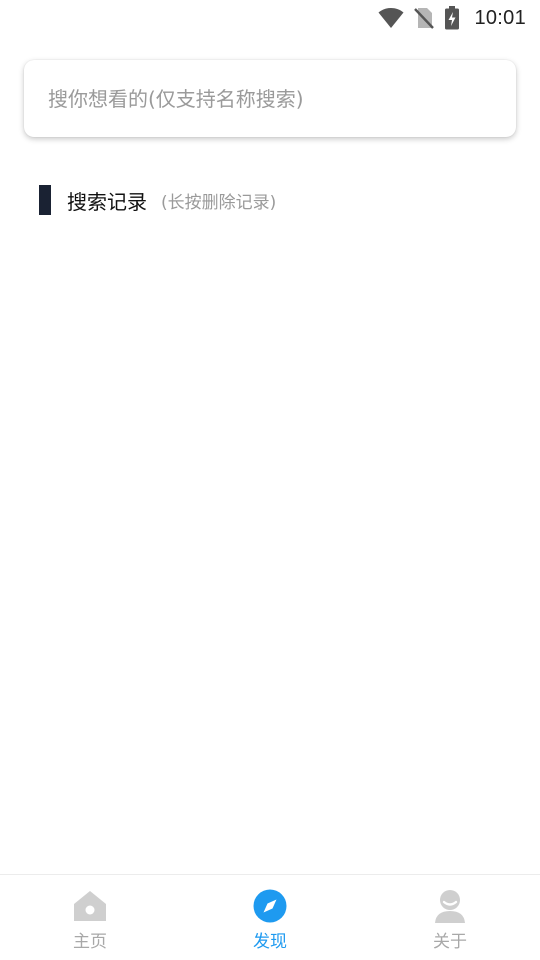 The width and height of the screenshot is (540, 960). I want to click on nav-item-home: 主页, so click(90, 917).